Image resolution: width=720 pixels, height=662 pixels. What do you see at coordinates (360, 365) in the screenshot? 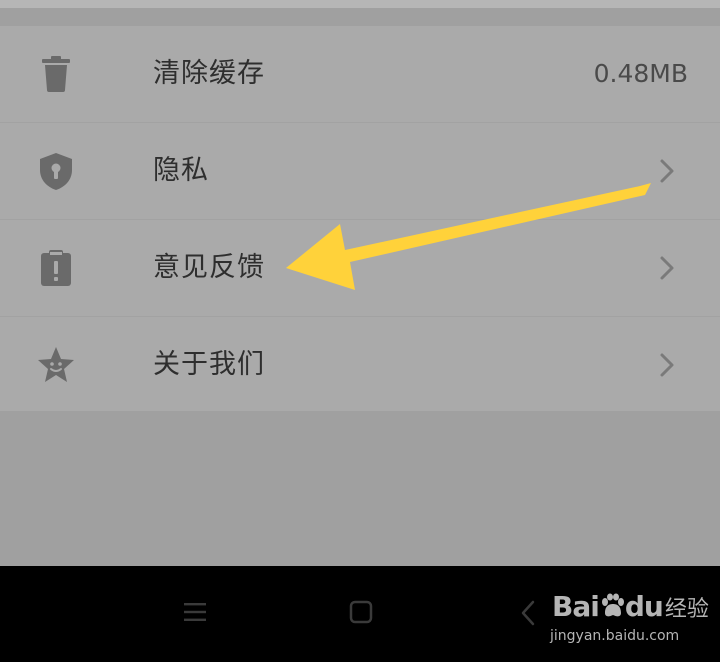
I see `settings-item-about-us: 关于我们` at bounding box center [360, 365].